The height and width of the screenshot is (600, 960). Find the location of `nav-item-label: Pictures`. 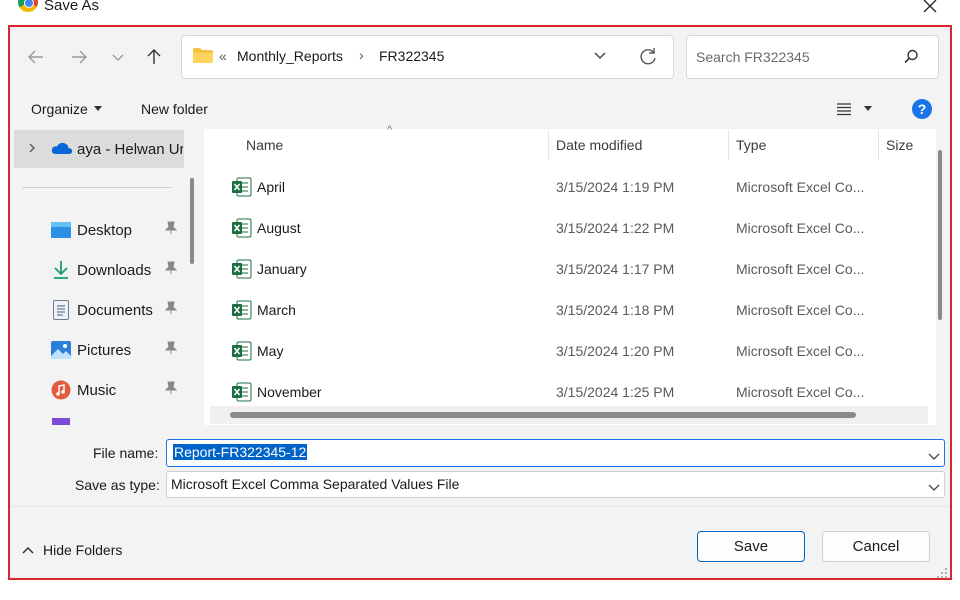

nav-item-label: Pictures is located at coordinates (104, 350).